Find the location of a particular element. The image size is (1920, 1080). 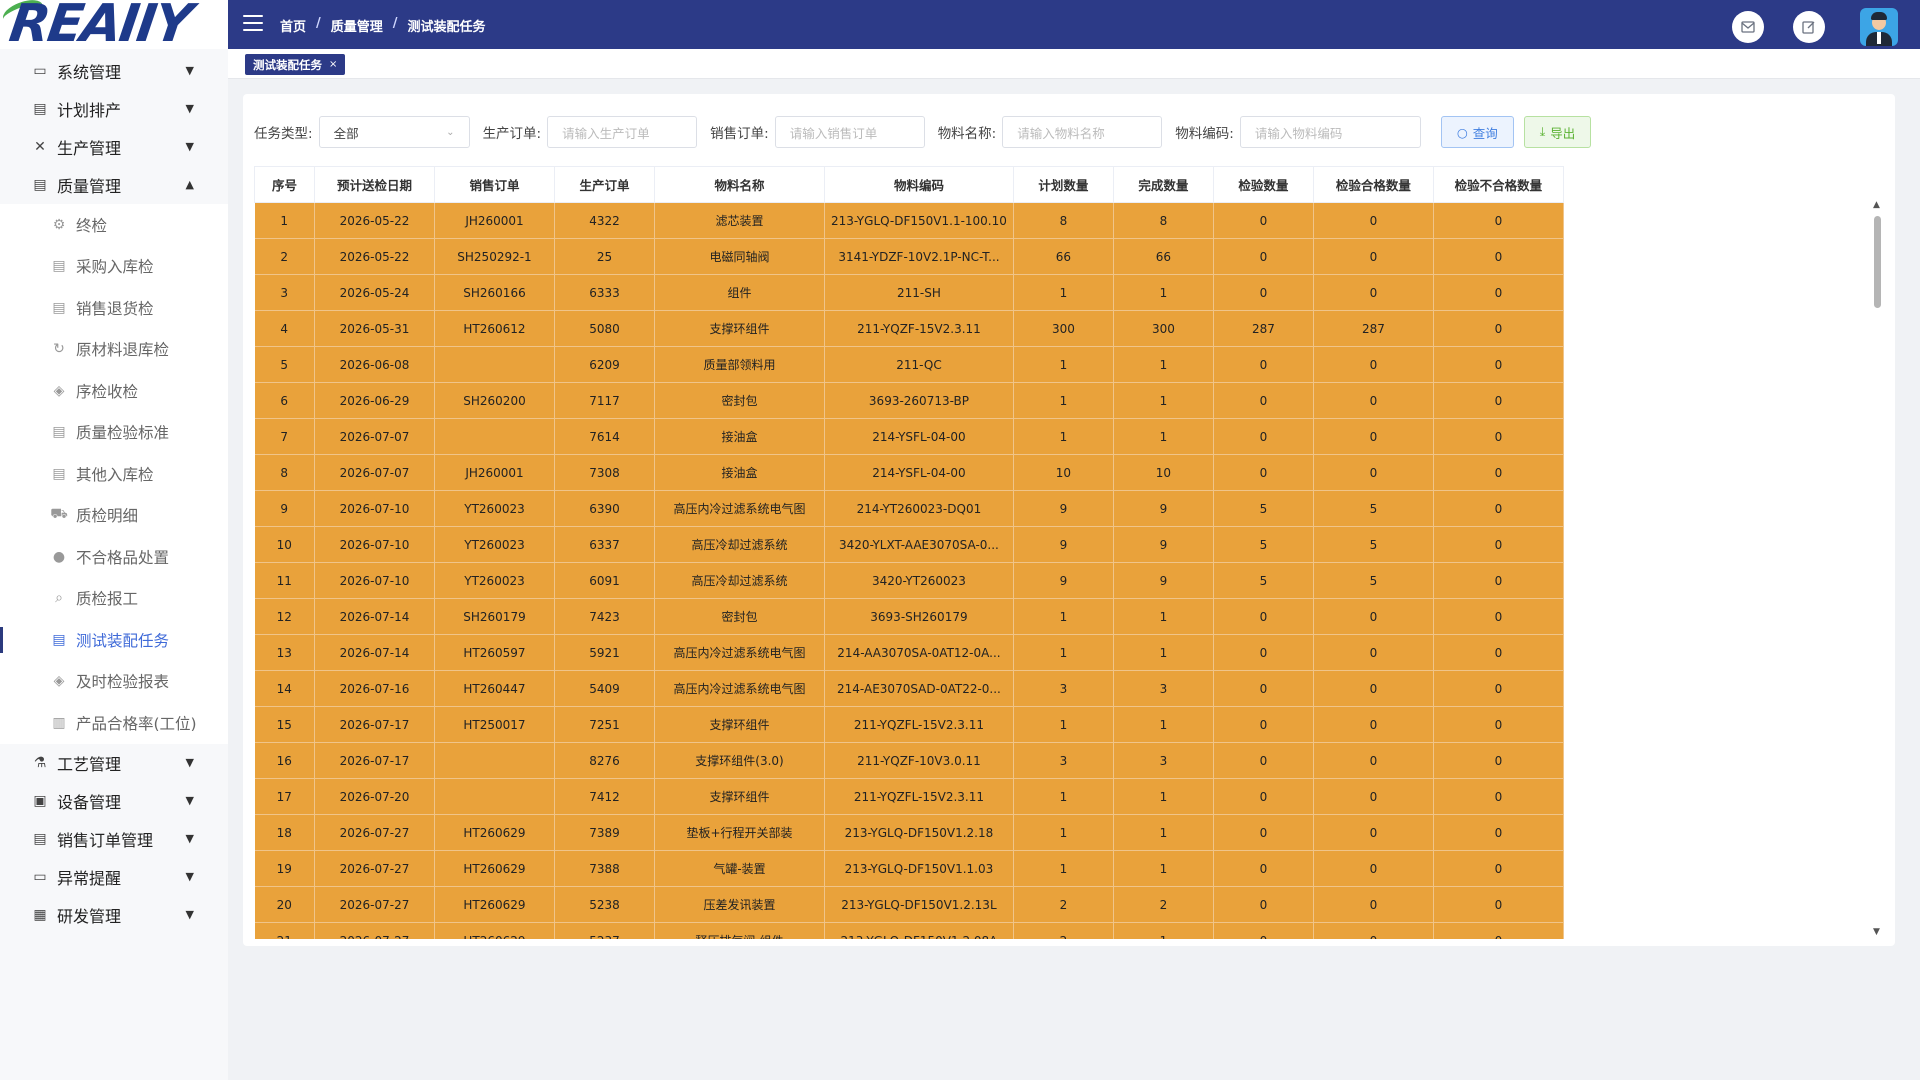

monitor-icon: ▭ is located at coordinates (40, 71).